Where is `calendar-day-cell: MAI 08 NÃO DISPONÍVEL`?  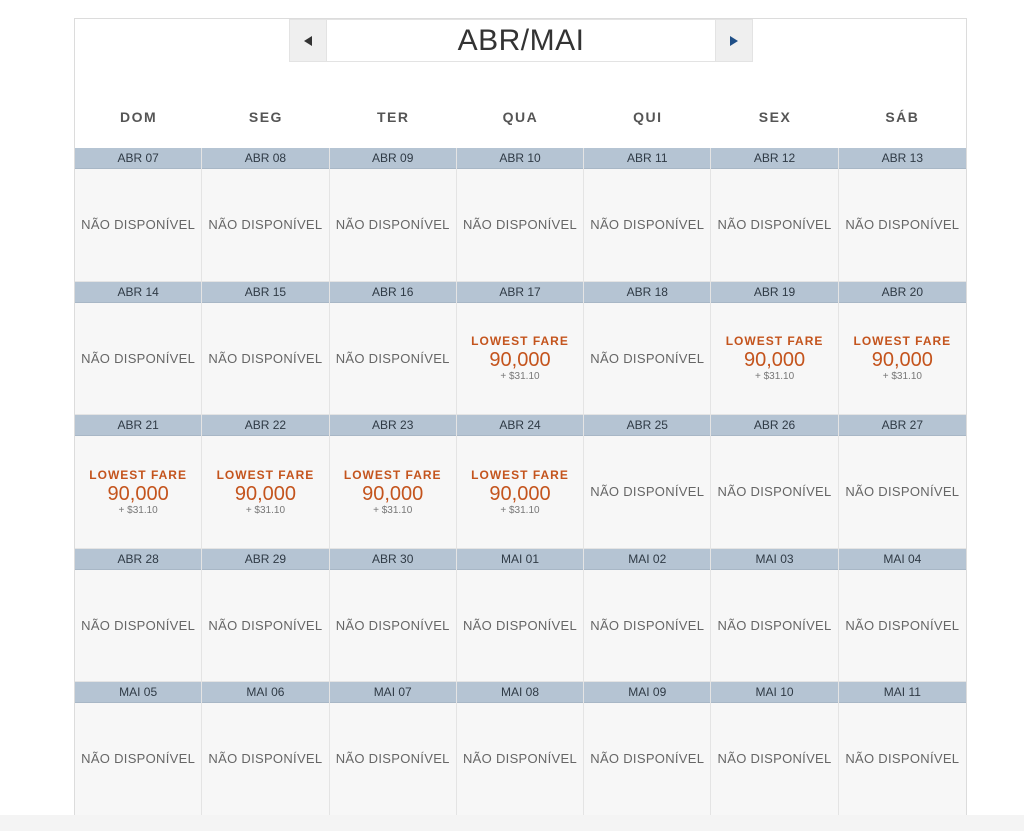 calendar-day-cell: MAI 08 NÃO DISPONÍVEL is located at coordinates (520, 749).